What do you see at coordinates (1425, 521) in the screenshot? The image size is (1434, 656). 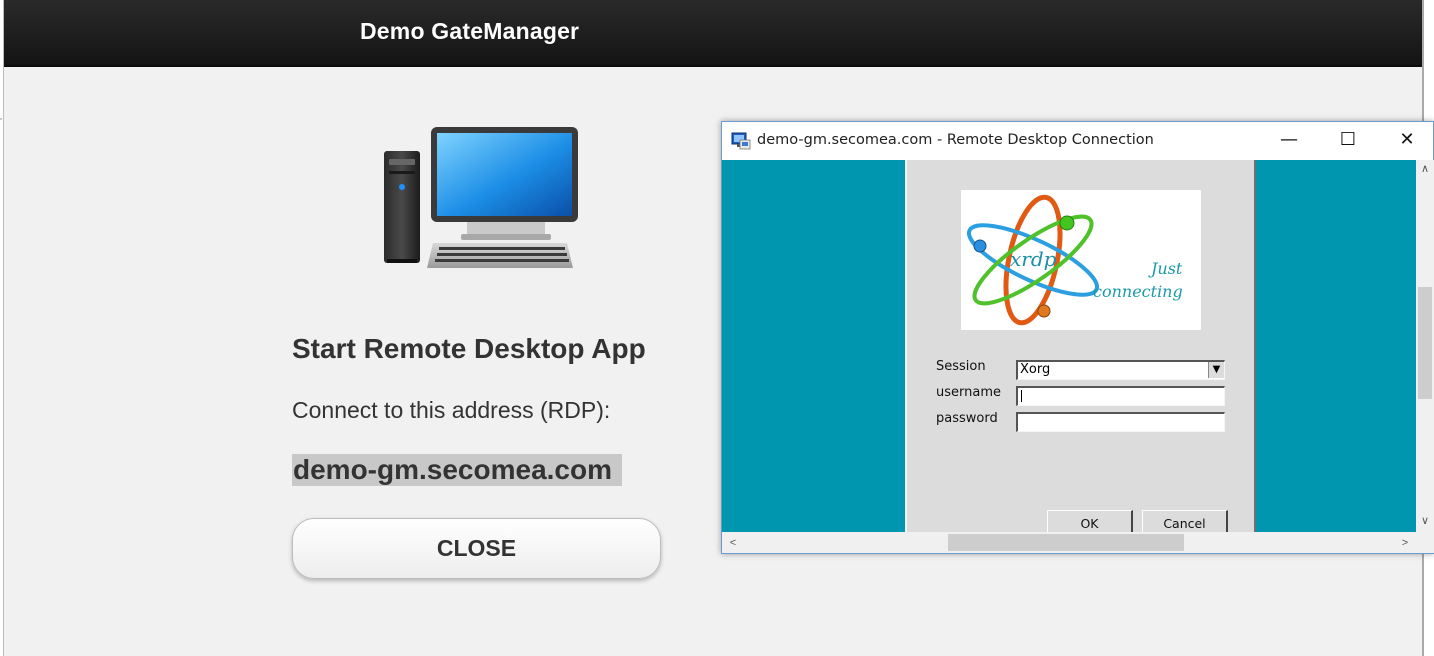 I see `scroll-down-icon: ∨` at bounding box center [1425, 521].